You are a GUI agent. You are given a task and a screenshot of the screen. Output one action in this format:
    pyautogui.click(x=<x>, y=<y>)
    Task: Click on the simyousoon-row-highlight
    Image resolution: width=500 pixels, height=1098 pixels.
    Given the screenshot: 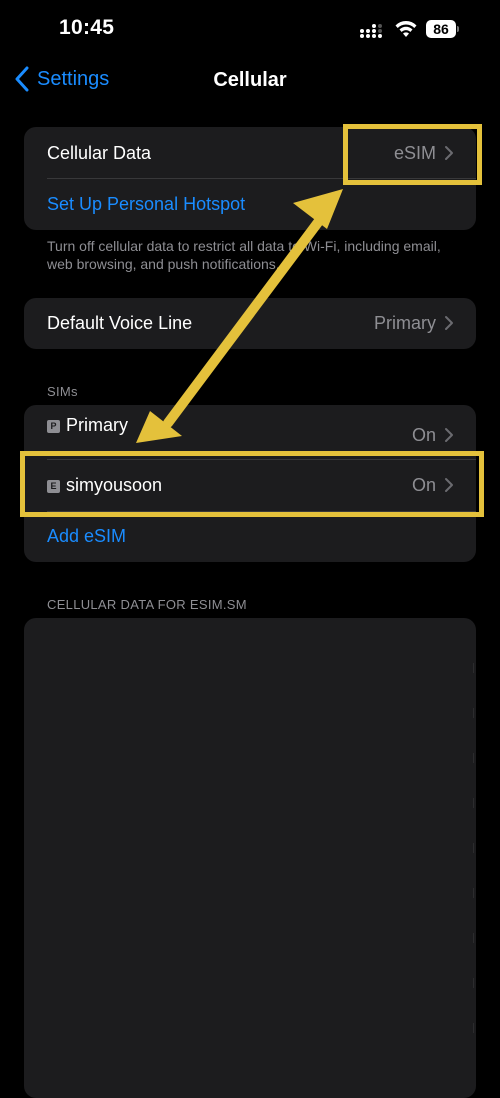 What is the action you would take?
    pyautogui.click(x=252, y=484)
    